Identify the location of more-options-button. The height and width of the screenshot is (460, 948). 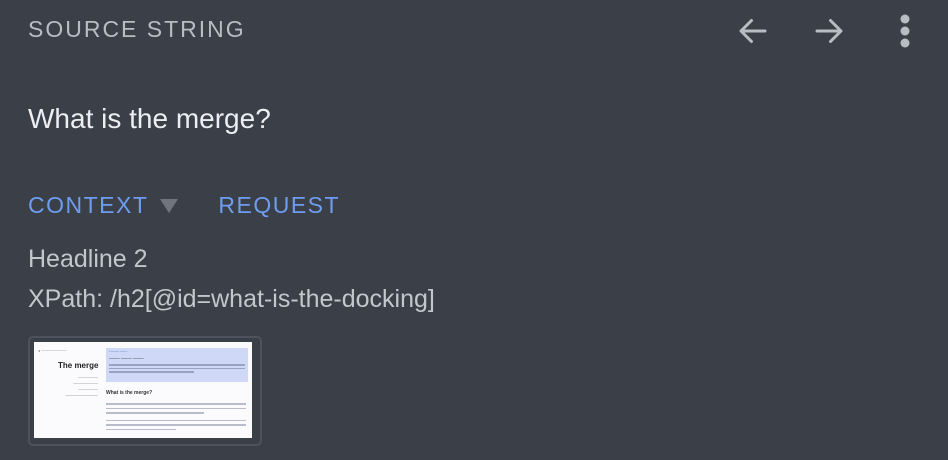
(905, 31).